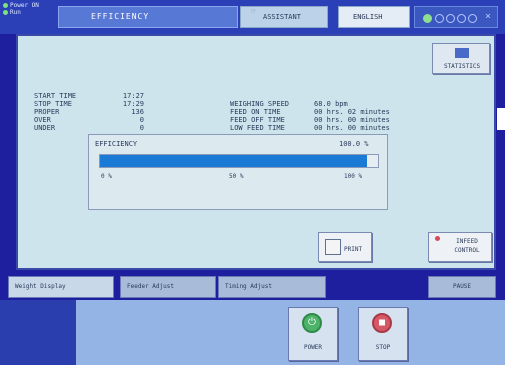  I want to click on tab-weight-display: Weight Display, so click(61, 287).